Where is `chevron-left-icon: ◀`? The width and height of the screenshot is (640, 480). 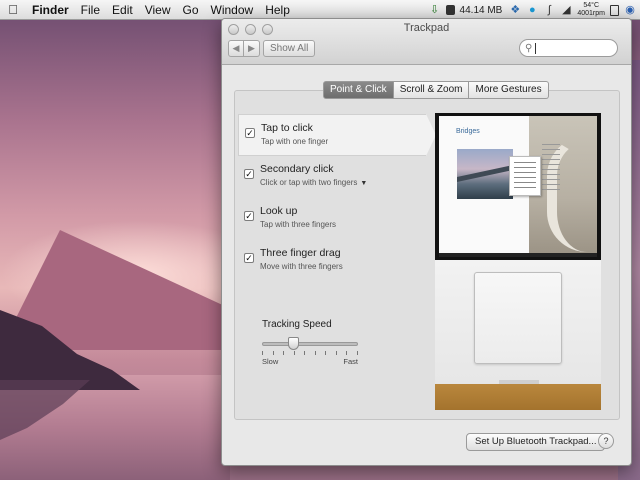
chevron-left-icon: ◀ is located at coordinates (236, 48).